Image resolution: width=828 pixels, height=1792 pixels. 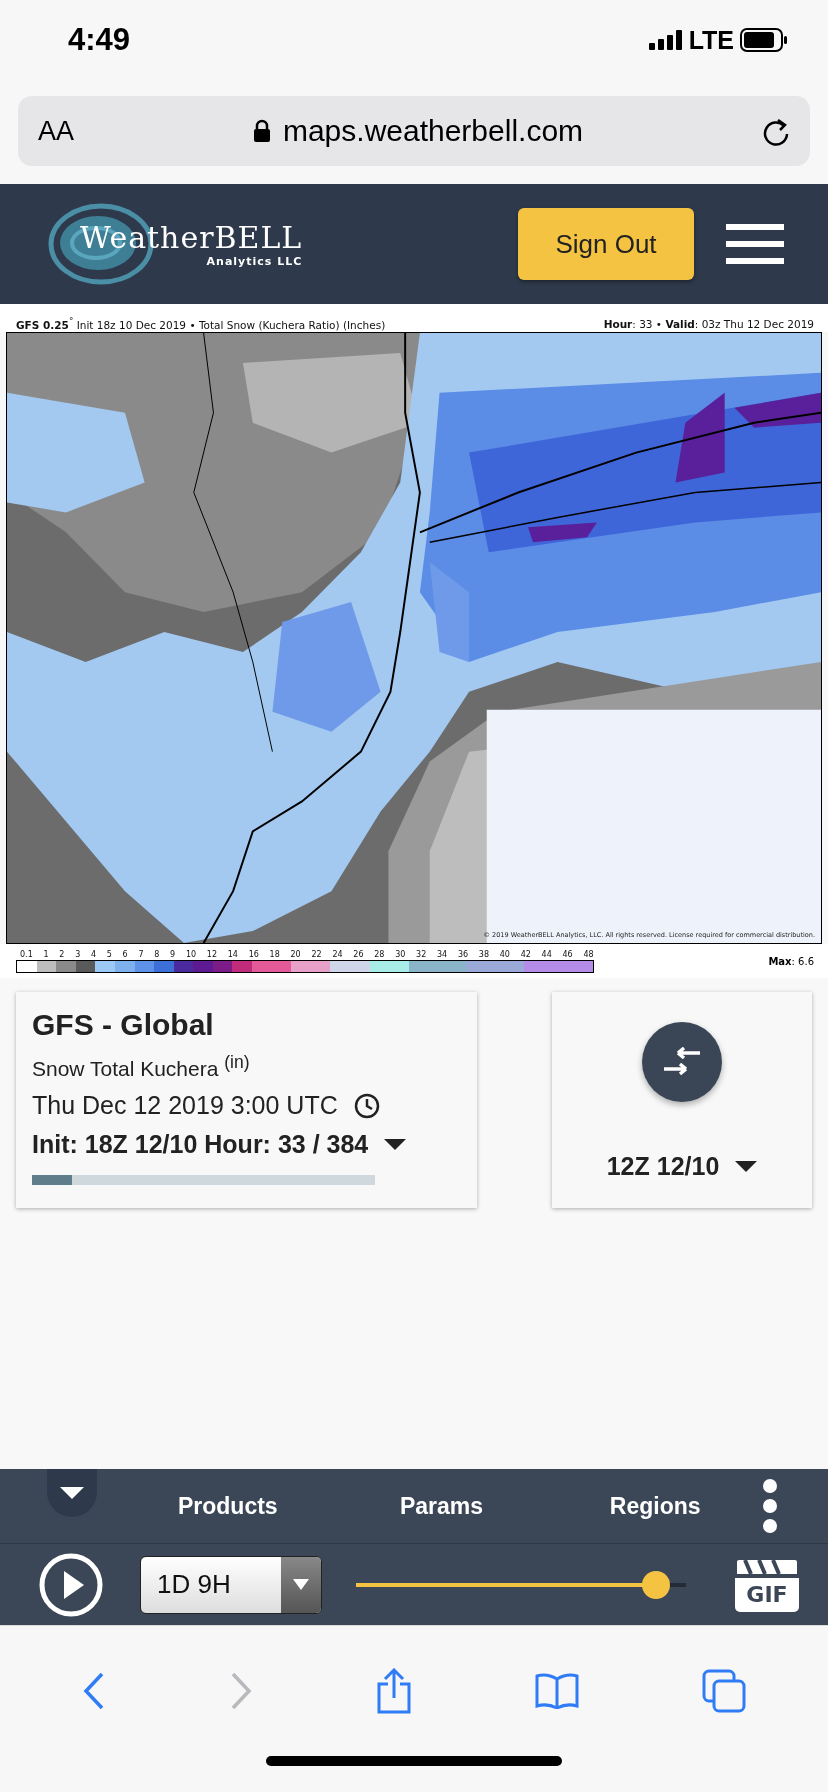 I want to click on bookmarks-icon, so click(x=557, y=1691).